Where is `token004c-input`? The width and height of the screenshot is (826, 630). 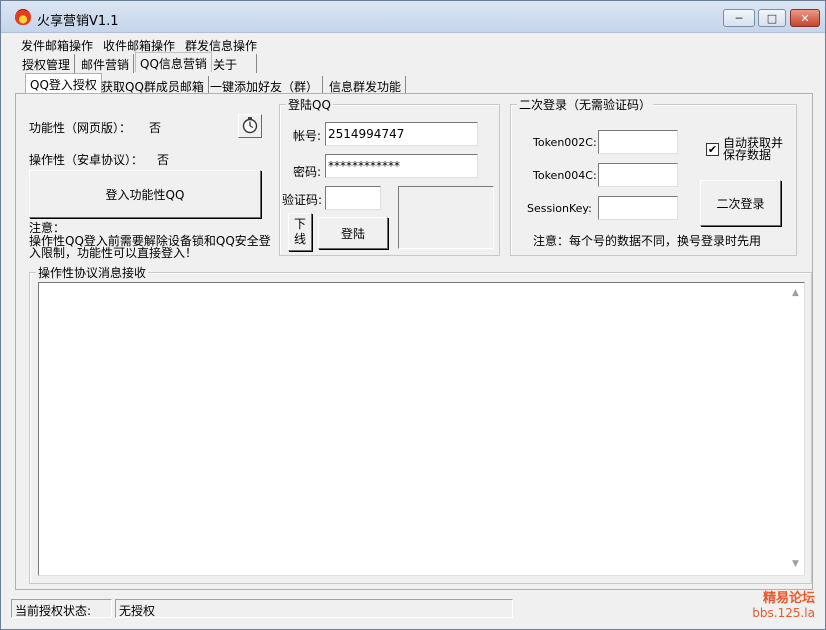 token004c-input is located at coordinates (638, 175).